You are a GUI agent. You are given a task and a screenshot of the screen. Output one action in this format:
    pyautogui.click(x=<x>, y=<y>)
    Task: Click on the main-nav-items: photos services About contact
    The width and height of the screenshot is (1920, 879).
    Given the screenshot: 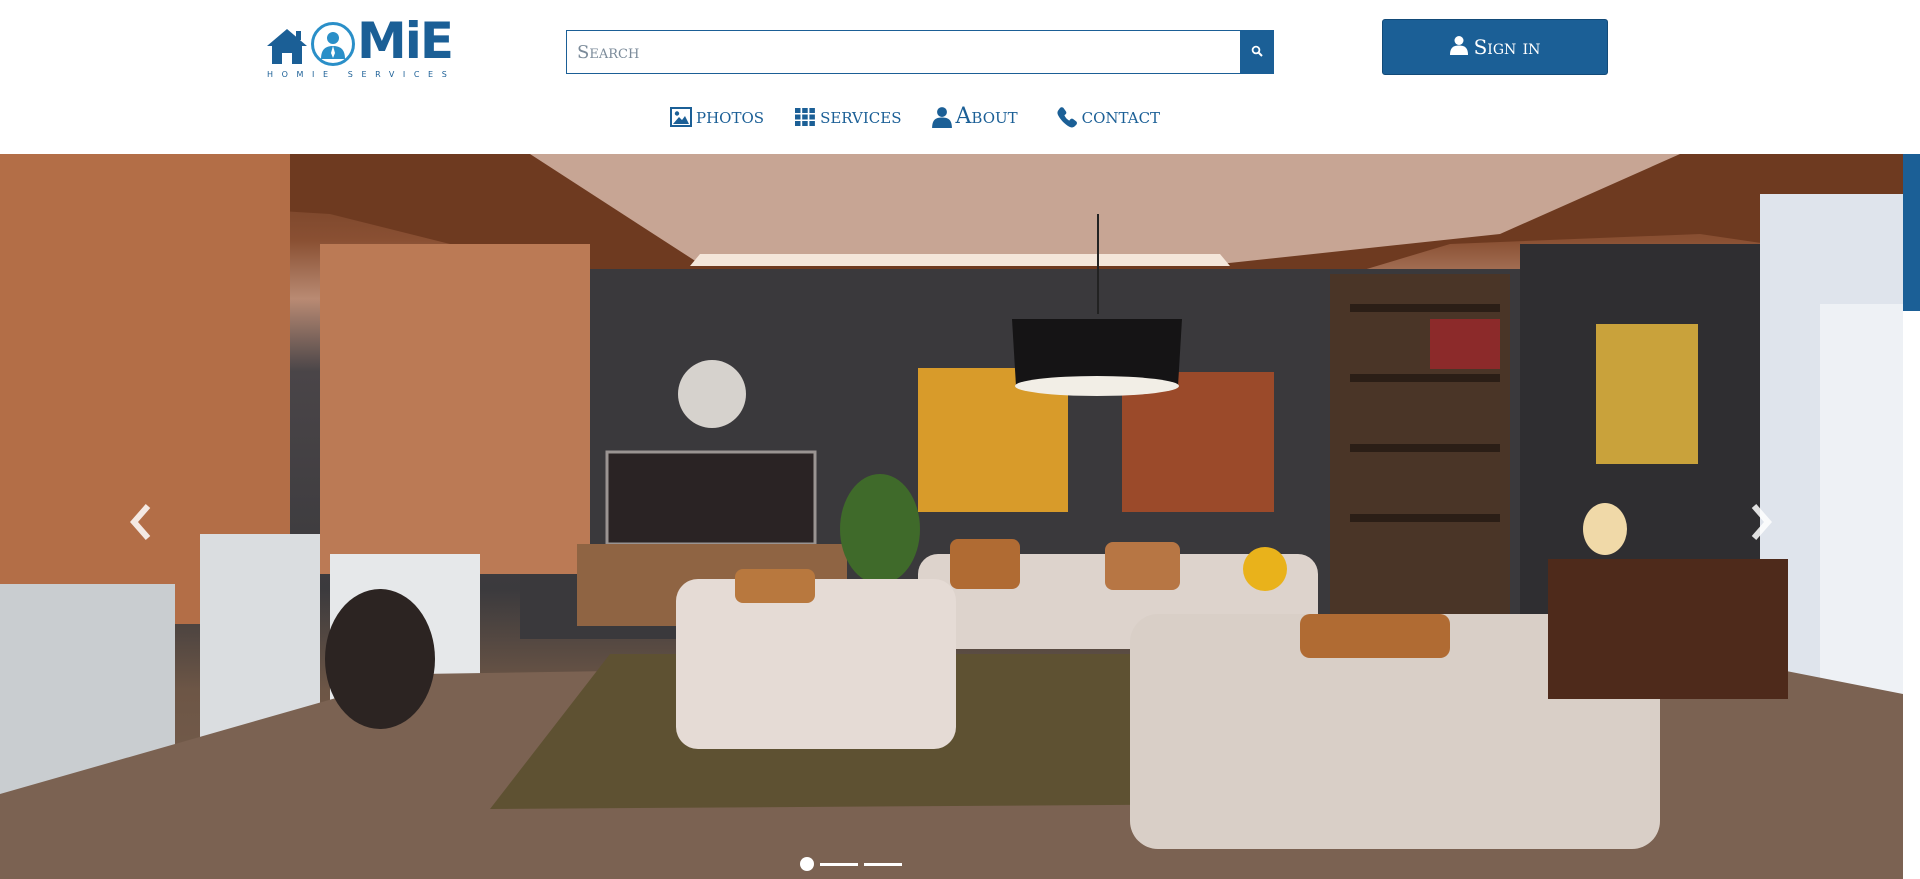 What is the action you would take?
    pyautogui.click(x=930, y=116)
    